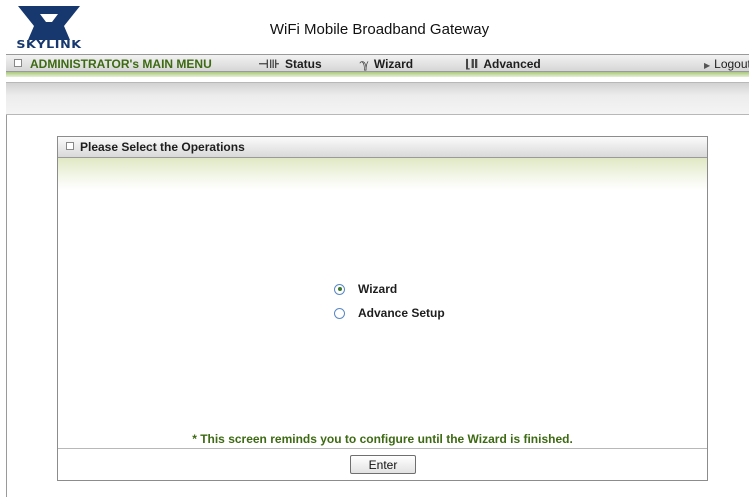 The height and width of the screenshot is (497, 749). Describe the element at coordinates (731, 64) in the screenshot. I see `logout-label: Logout` at that location.